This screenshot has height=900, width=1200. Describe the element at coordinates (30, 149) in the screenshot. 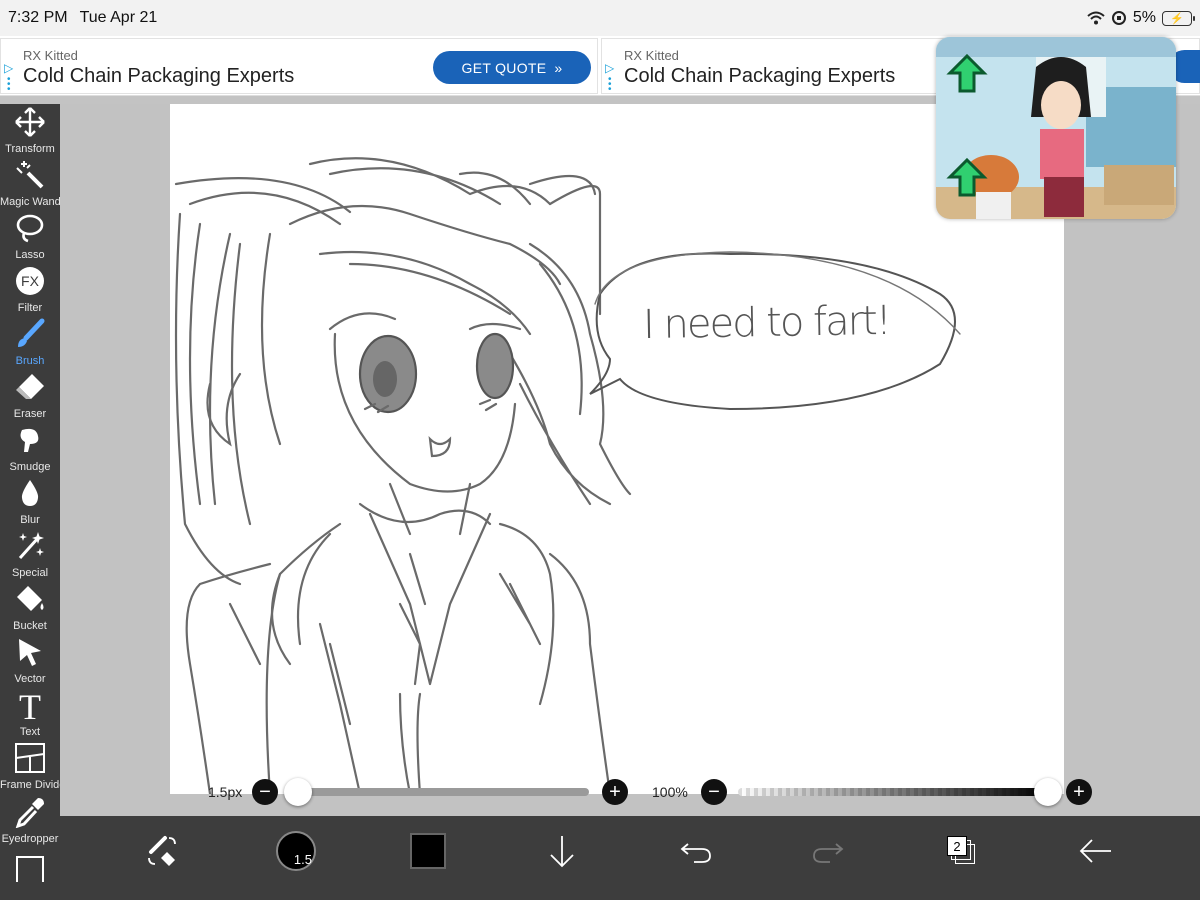

I see `tool-label: Transform` at that location.